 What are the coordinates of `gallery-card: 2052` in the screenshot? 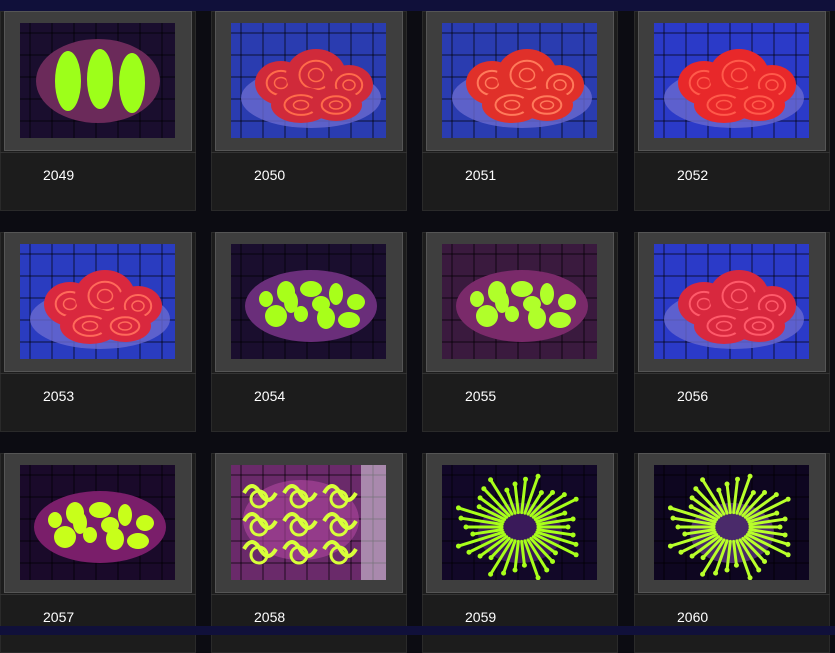 It's located at (732, 111).